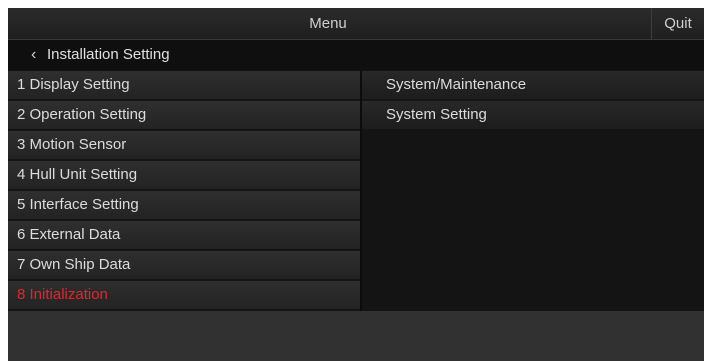 This screenshot has width=704, height=361. I want to click on submenu-item-system-setting: System Setting, so click(533, 115).